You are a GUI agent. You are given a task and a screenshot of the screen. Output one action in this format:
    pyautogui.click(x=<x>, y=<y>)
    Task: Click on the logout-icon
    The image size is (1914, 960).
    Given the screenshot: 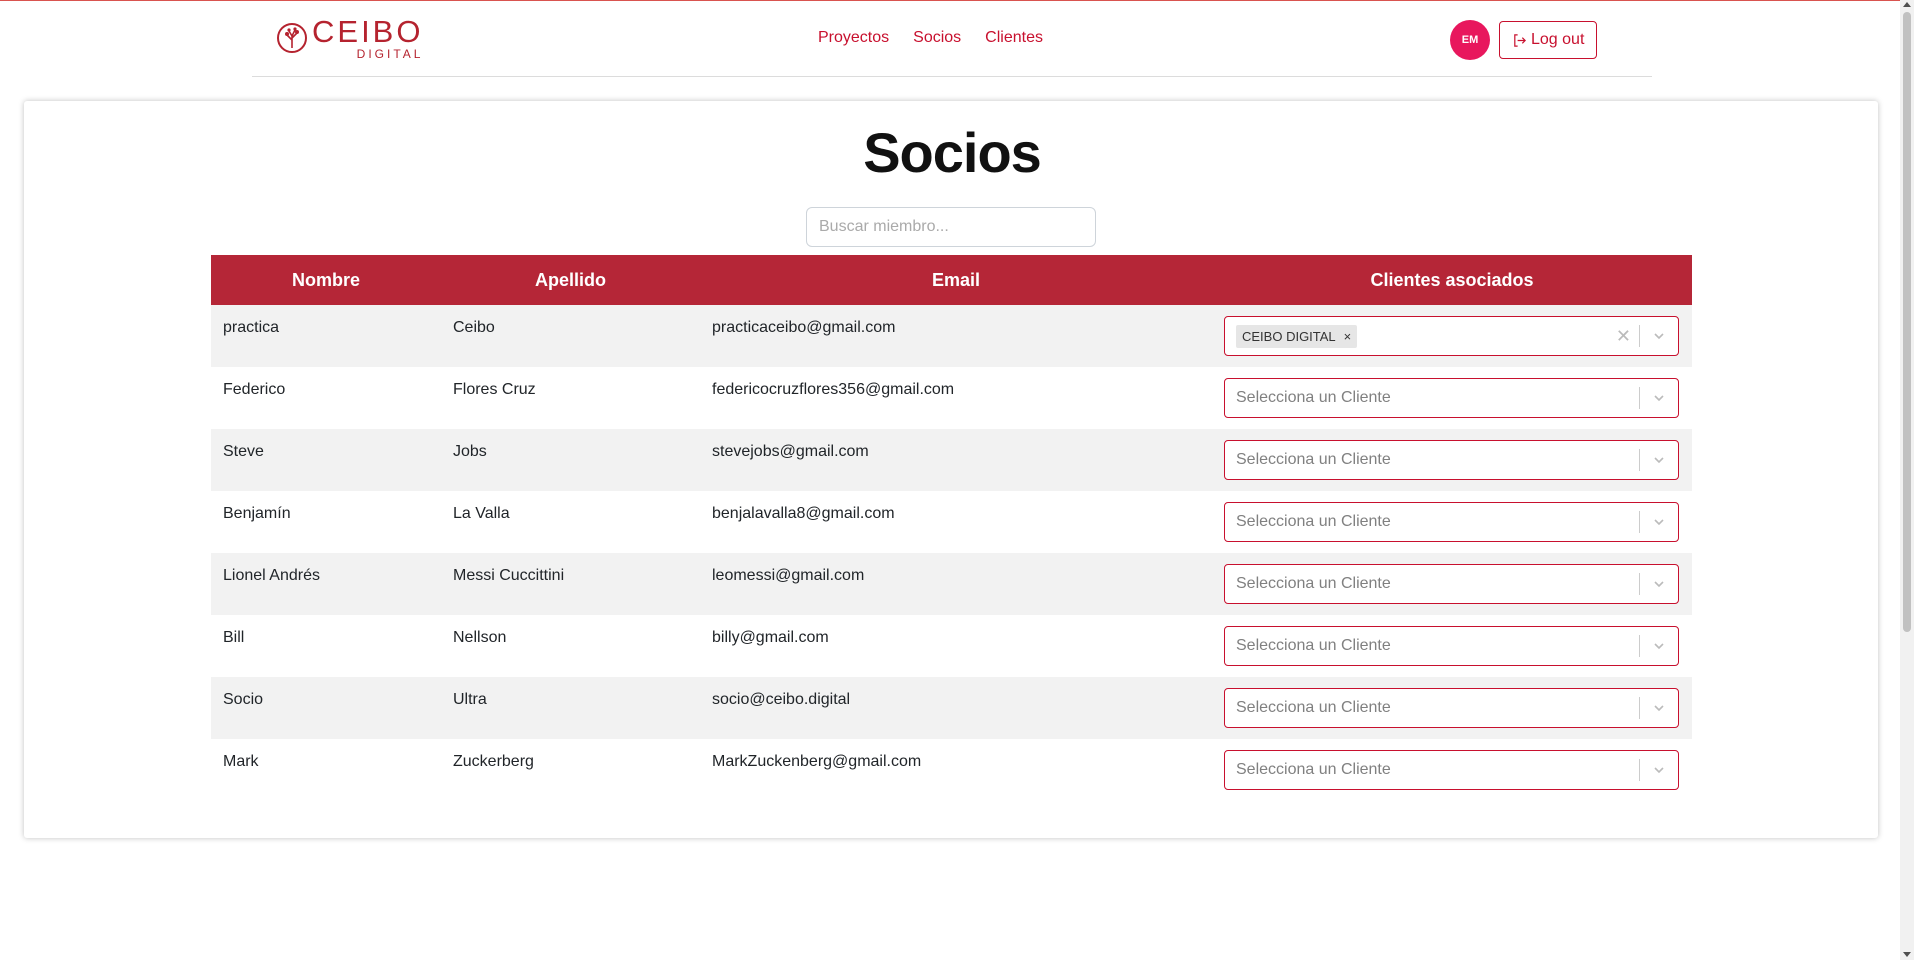 What is the action you would take?
    pyautogui.click(x=1520, y=40)
    